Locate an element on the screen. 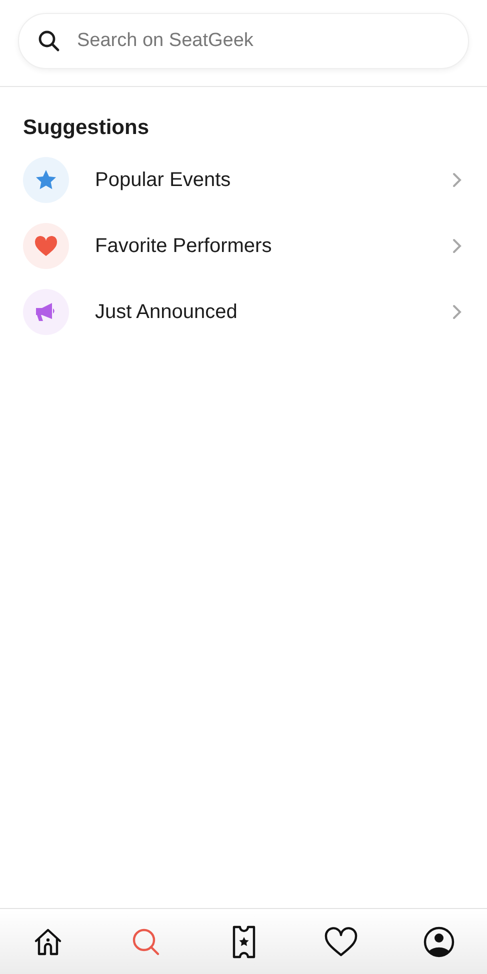 This screenshot has height=974, width=487. search-icon is located at coordinates (49, 41).